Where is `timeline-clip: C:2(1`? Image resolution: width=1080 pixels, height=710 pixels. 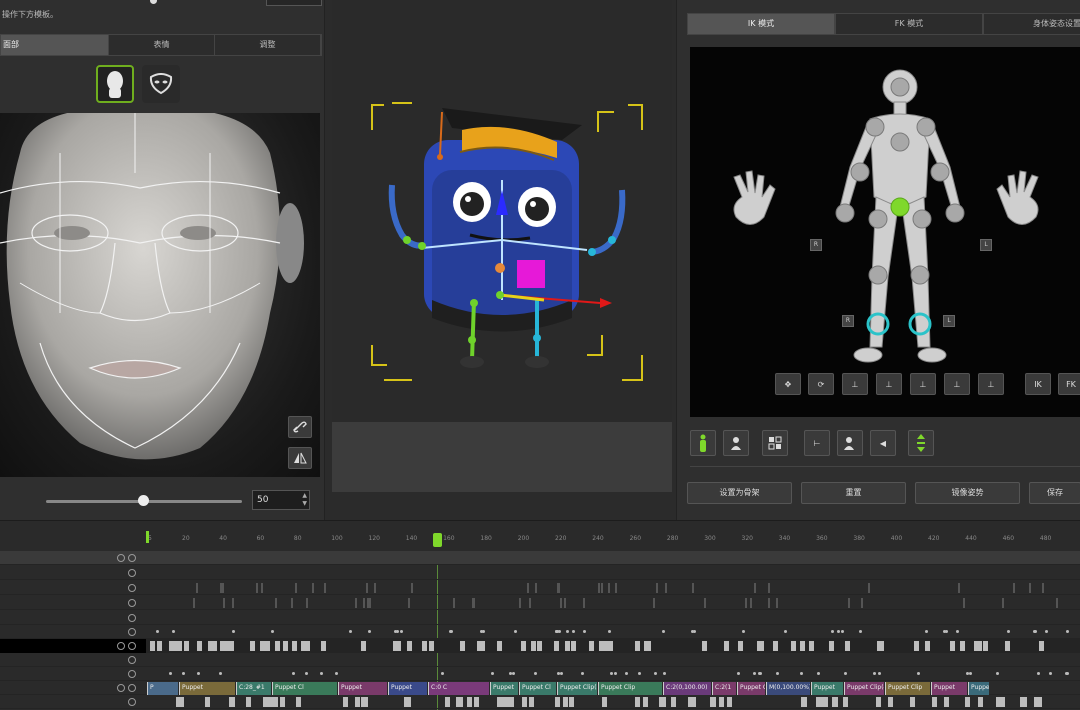 timeline-clip: C:2(1 is located at coordinates (724, 688).